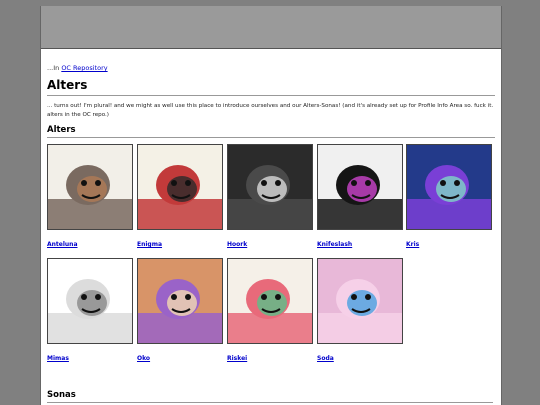  Describe the element at coordinates (270, 358) in the screenshot. I see `alter-name-link: Riskei` at that location.